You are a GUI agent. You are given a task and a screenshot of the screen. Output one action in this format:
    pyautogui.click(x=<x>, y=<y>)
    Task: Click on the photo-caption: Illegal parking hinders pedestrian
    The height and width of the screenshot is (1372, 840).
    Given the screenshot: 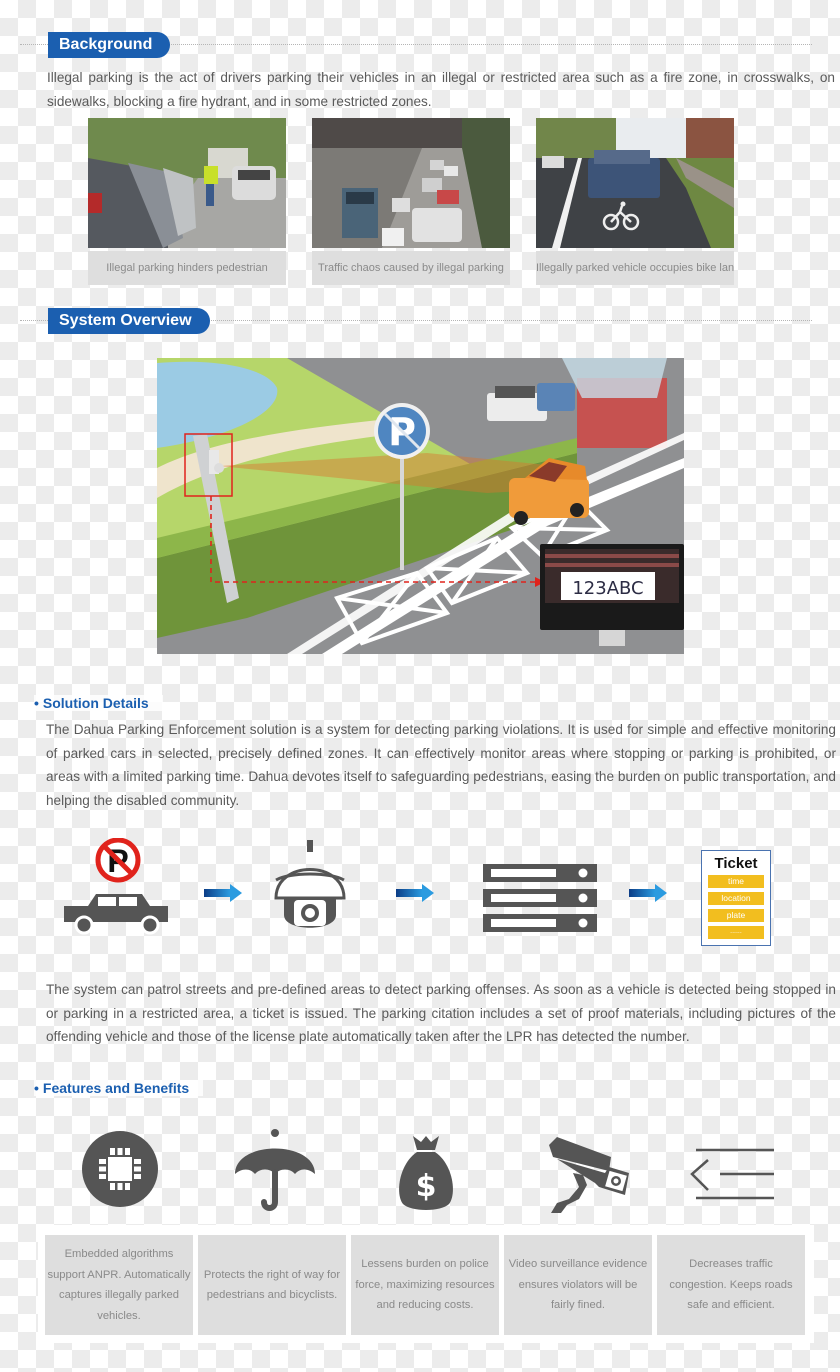 What is the action you would take?
    pyautogui.click(x=187, y=268)
    